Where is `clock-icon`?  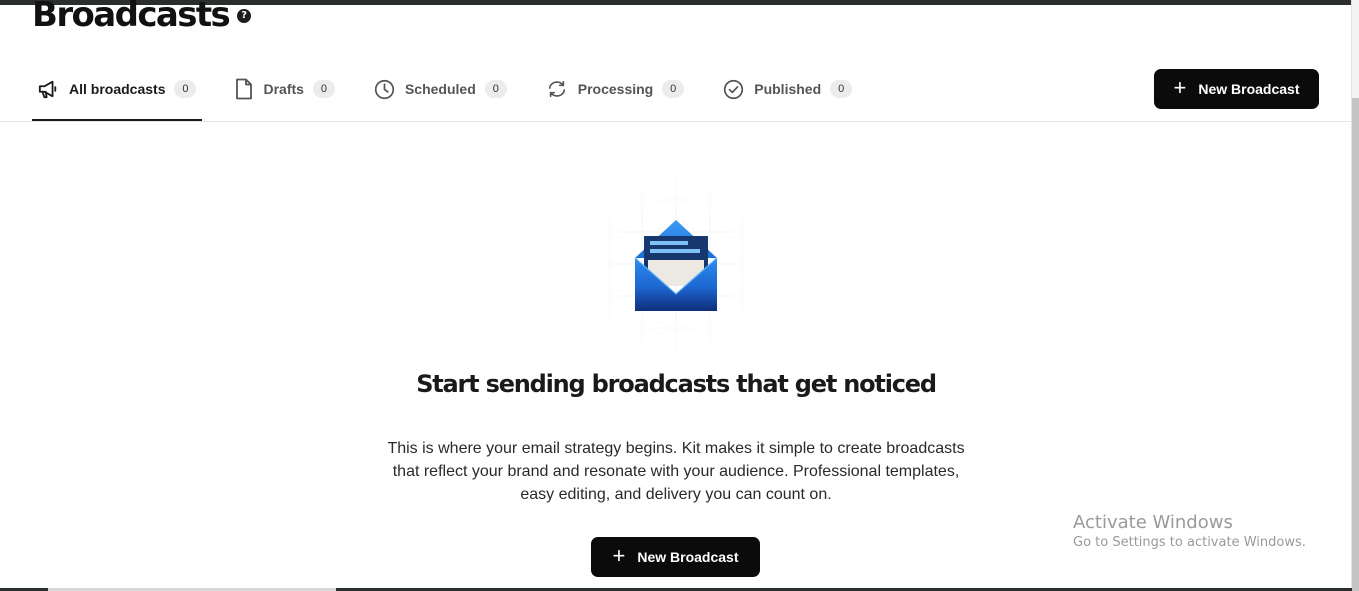 clock-icon is located at coordinates (384, 89).